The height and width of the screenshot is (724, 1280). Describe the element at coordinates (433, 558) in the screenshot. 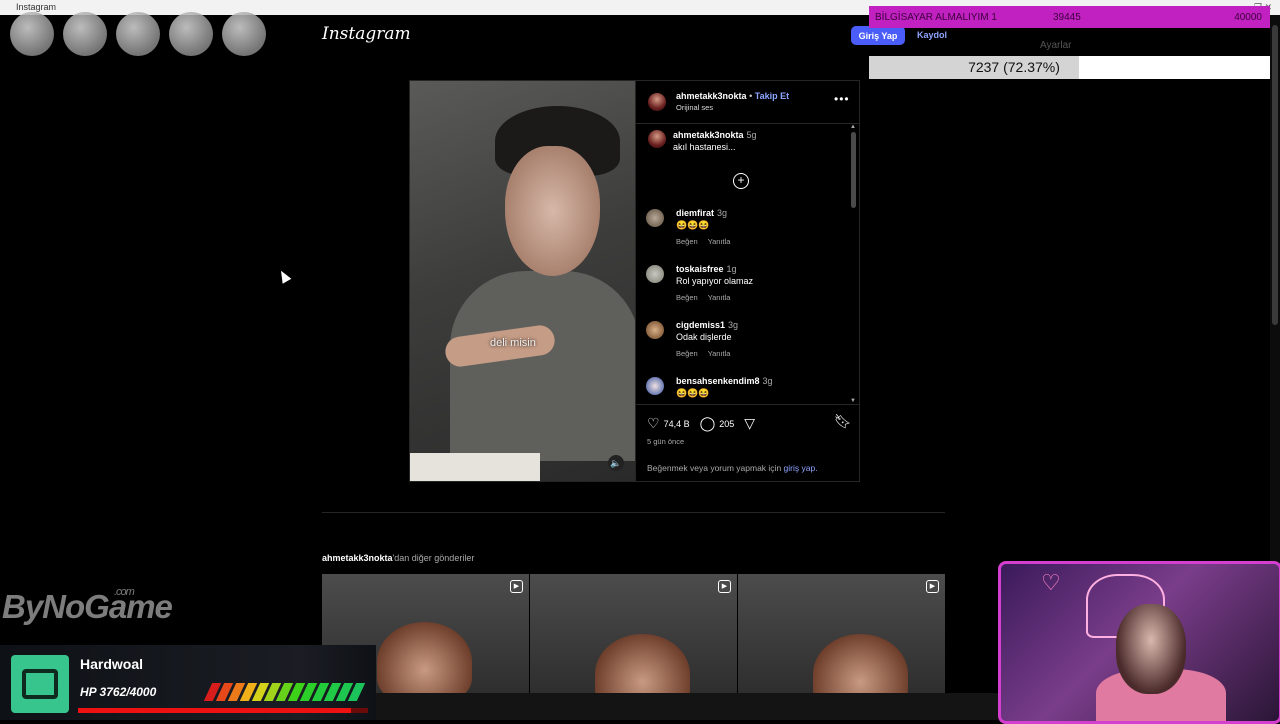

I see `more-posts-suffix: 'dan diğer gönderiler` at that location.